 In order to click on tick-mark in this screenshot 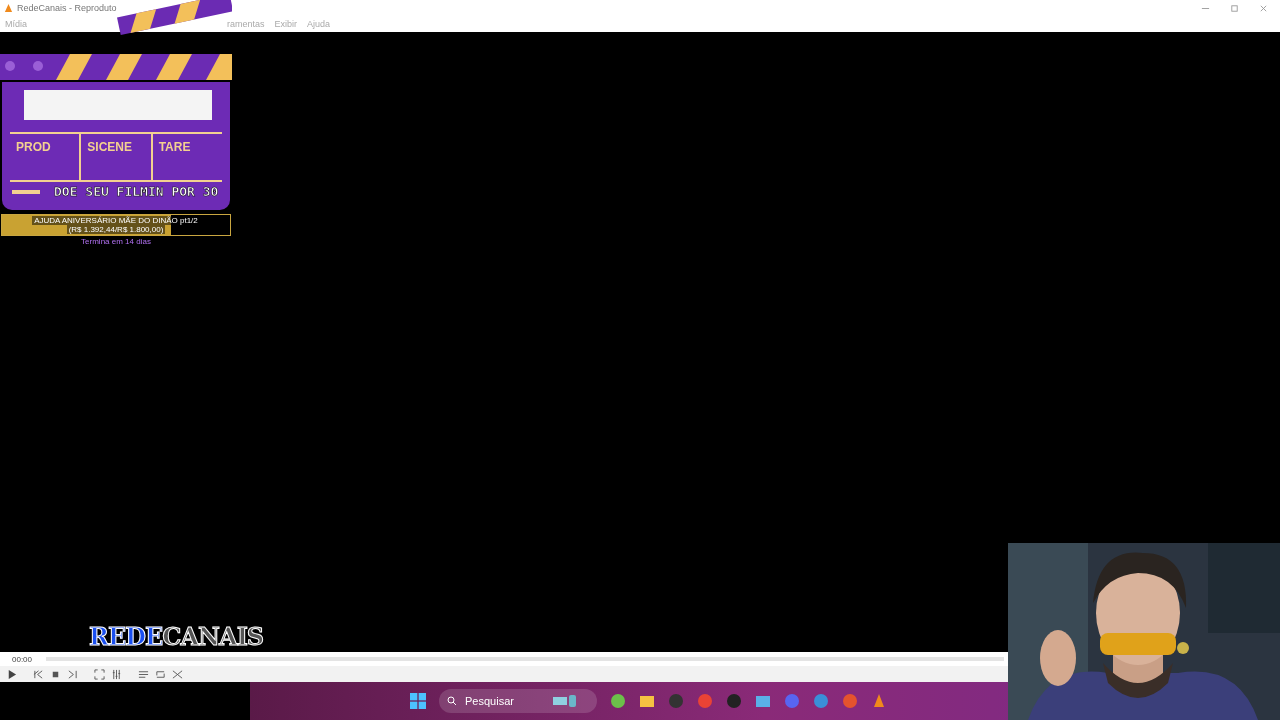, I will do `click(26, 191)`.